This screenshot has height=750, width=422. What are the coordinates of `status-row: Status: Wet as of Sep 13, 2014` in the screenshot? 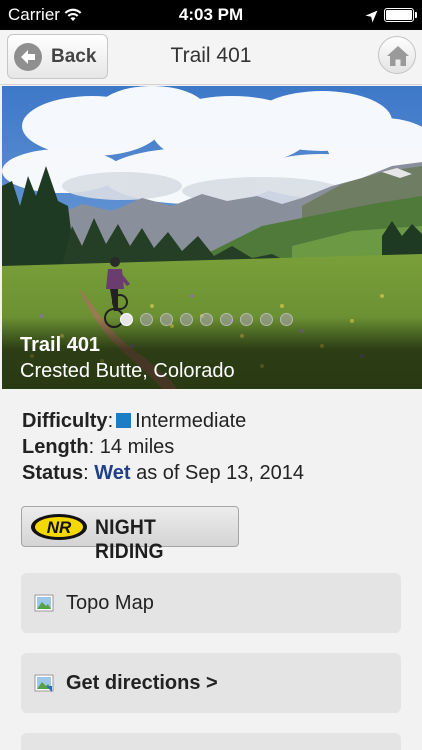 It's located at (163, 473).